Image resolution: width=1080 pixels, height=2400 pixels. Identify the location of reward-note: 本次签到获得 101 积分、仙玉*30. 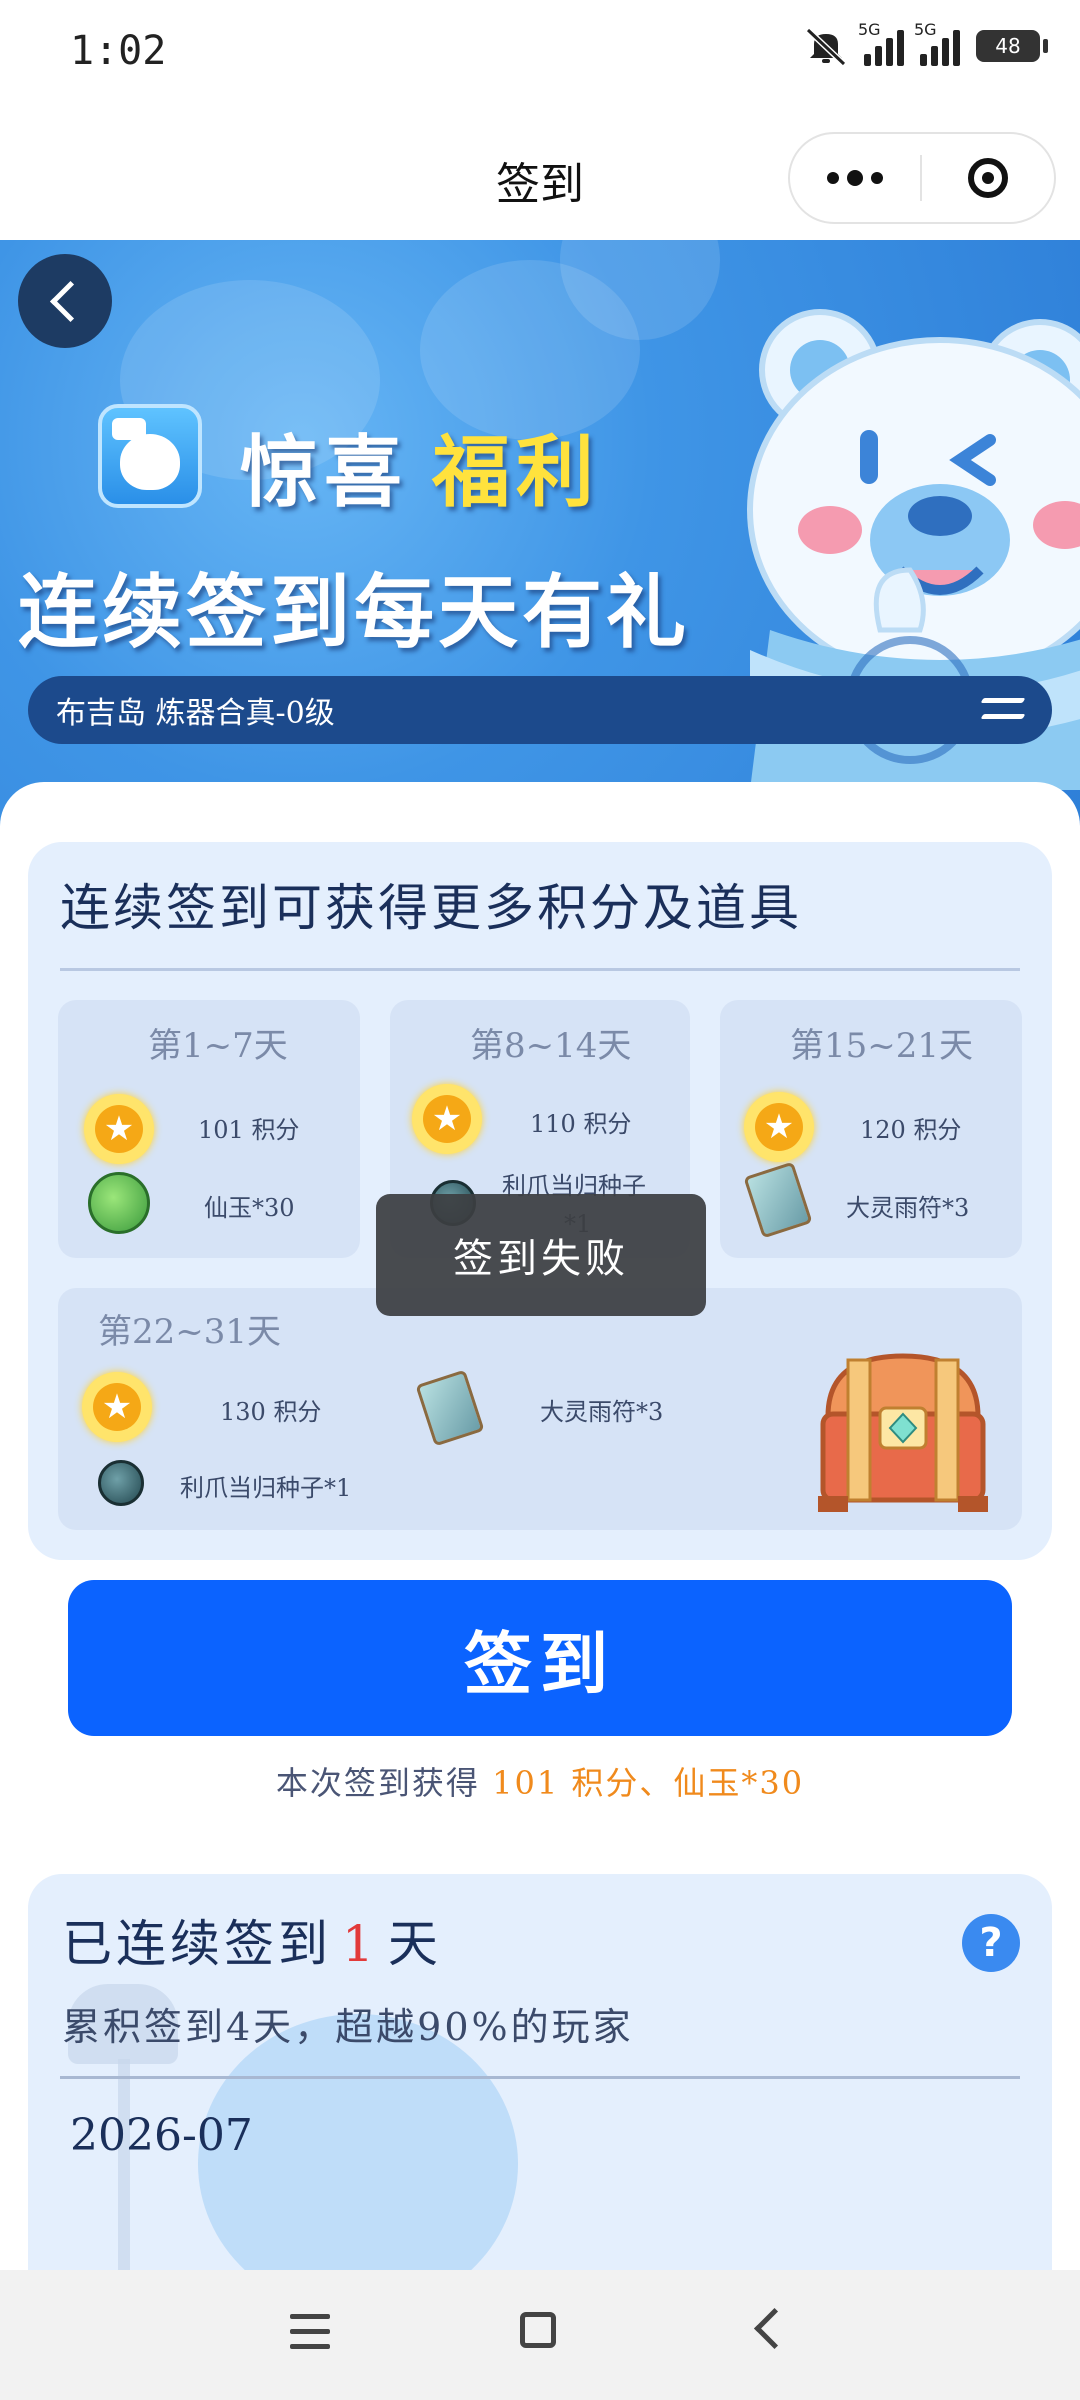
(540, 1781).